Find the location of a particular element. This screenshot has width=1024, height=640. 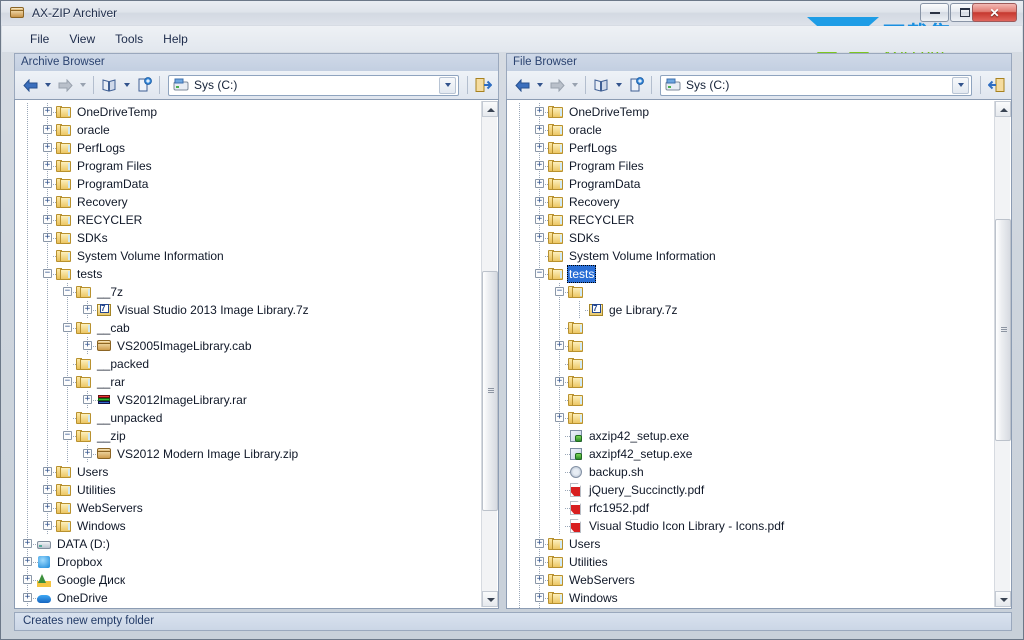

file-tree-scrollbar is located at coordinates (1002, 354).